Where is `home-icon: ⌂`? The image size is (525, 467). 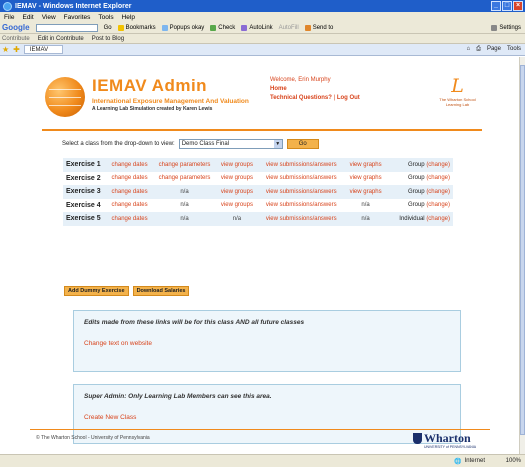
home-icon: ⌂ is located at coordinates (469, 49).